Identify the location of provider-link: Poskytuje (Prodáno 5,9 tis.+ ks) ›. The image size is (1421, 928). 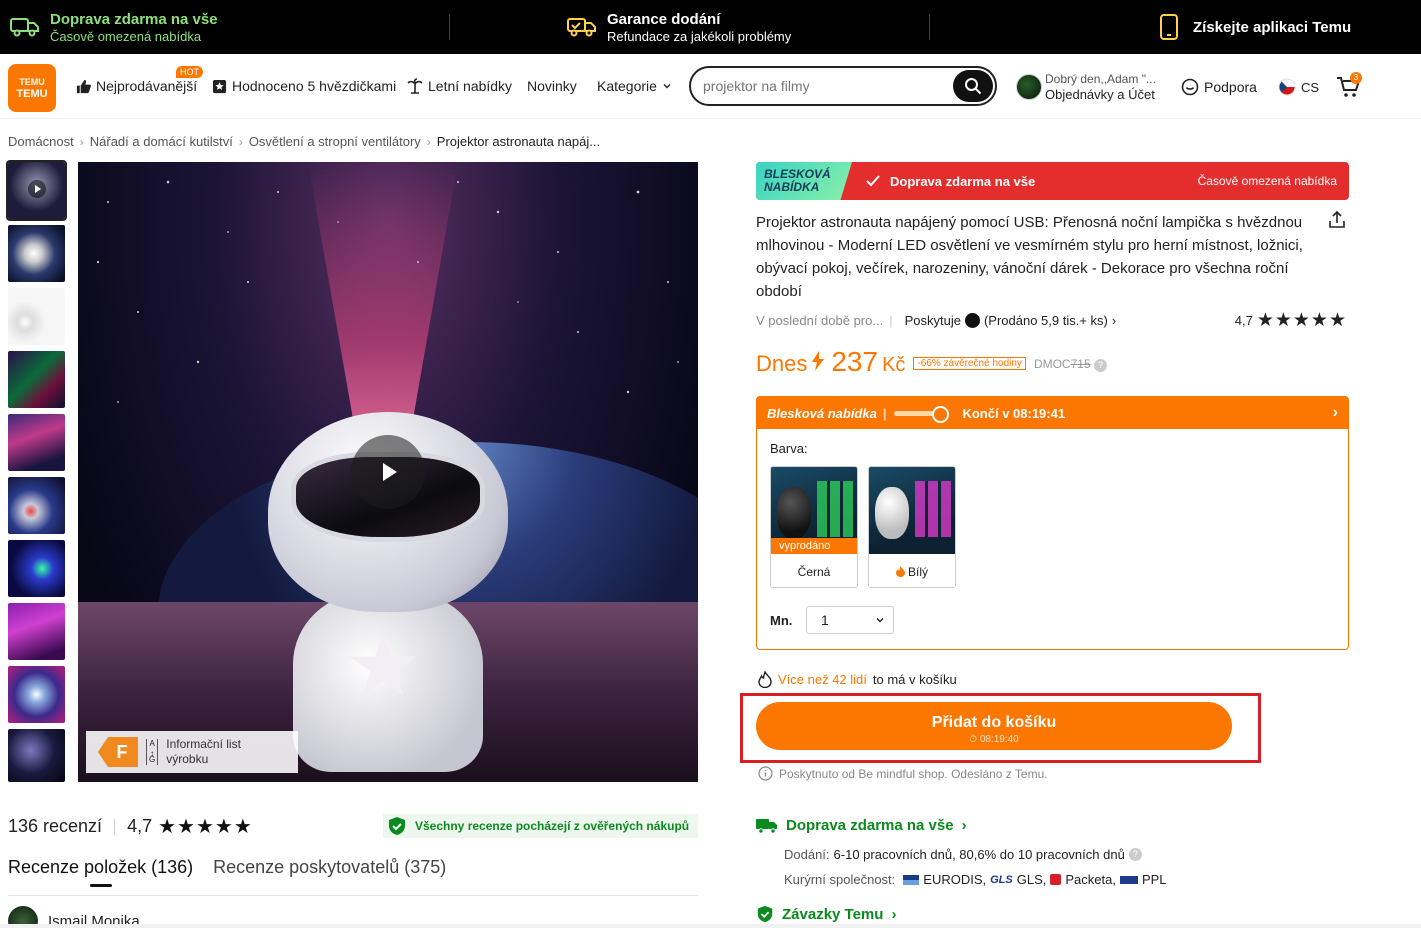
(1011, 320).